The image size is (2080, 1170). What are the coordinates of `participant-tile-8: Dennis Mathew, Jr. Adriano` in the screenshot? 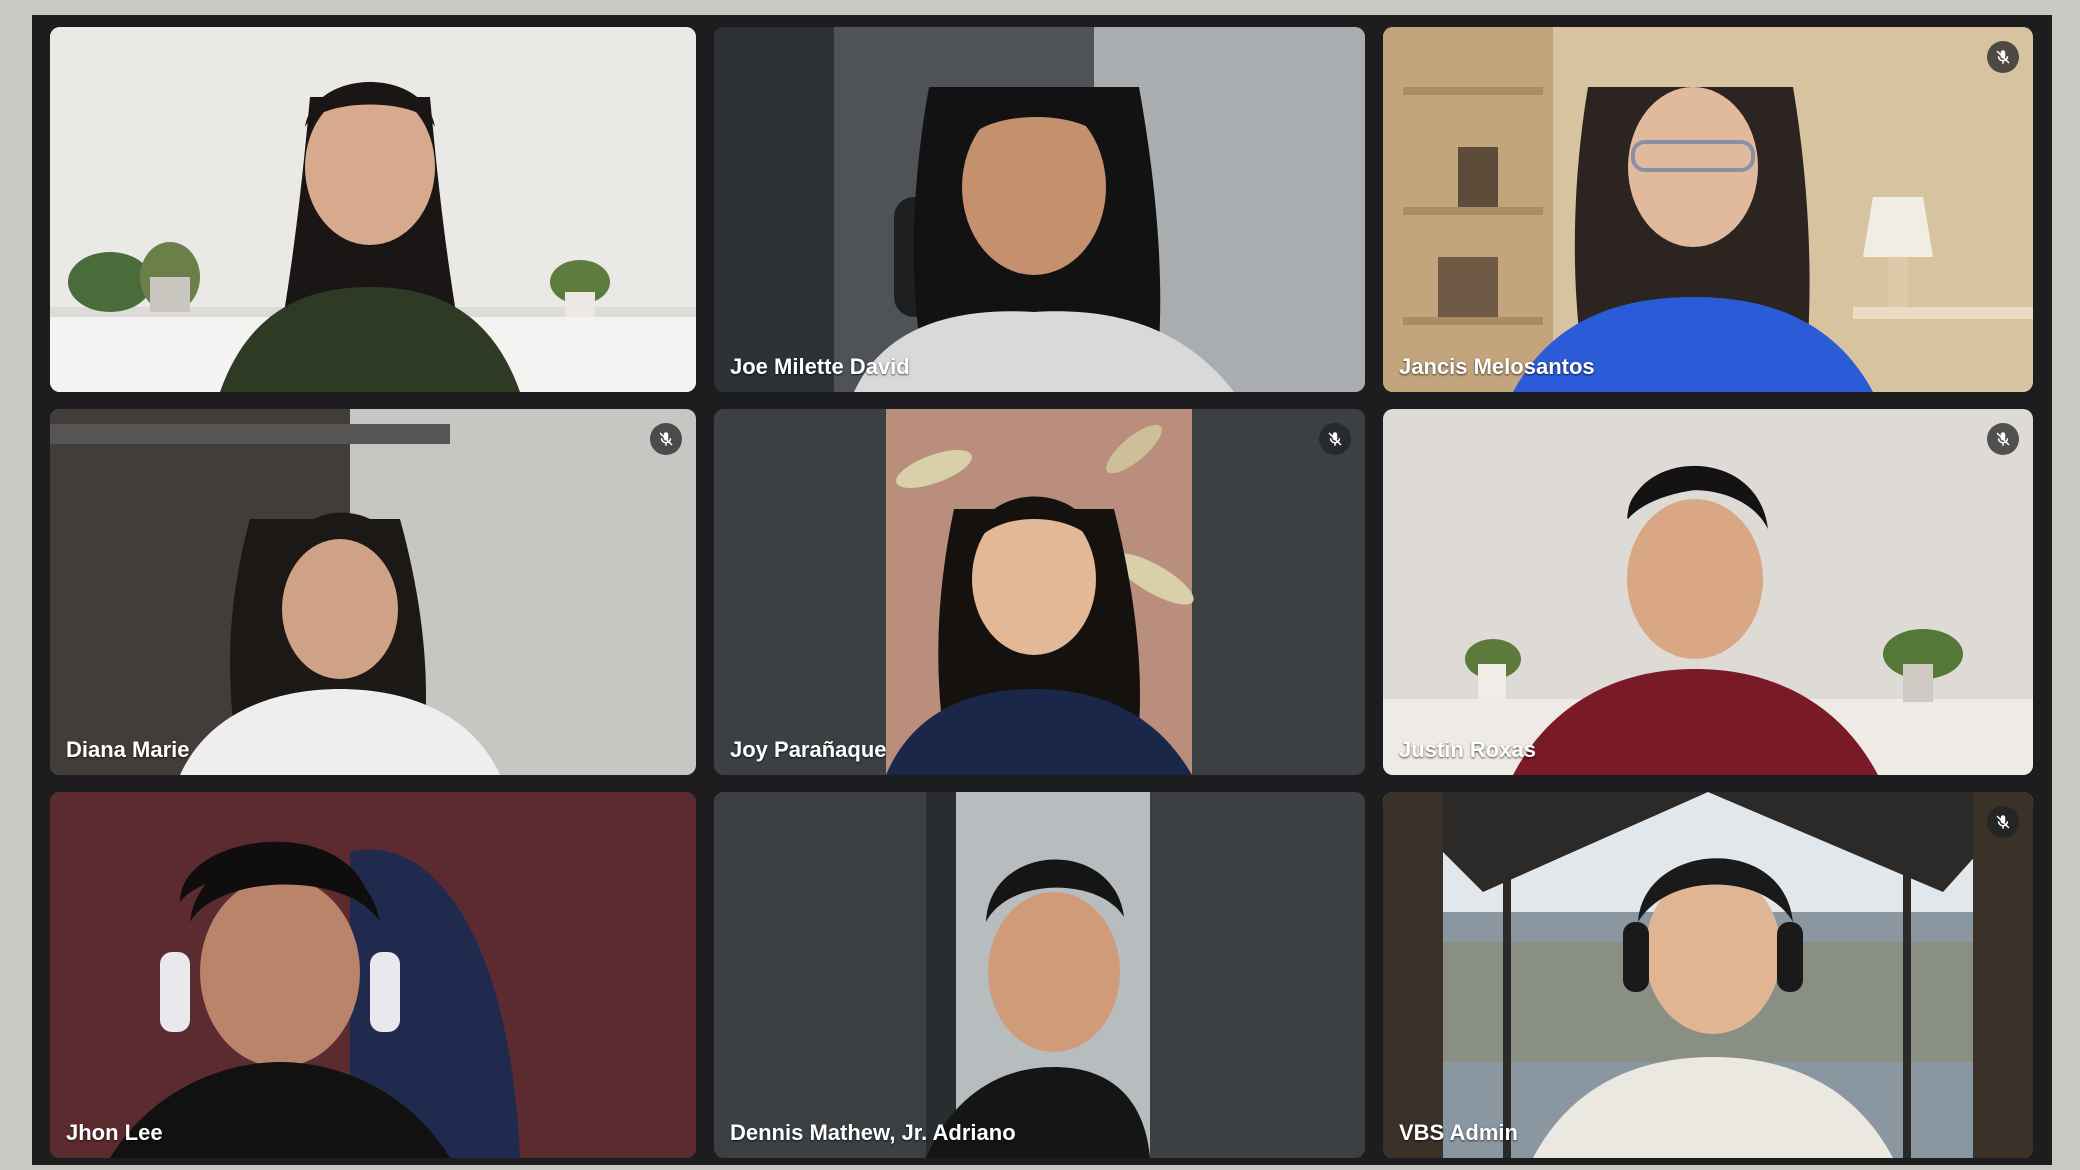 It's located at (1039, 975).